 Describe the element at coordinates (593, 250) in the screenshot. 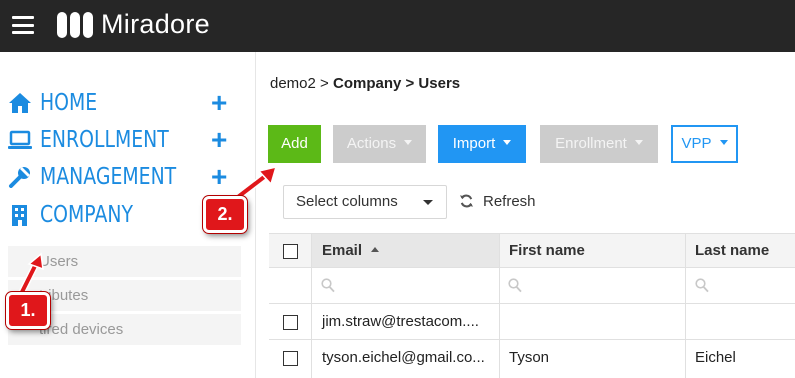

I see `column-header-first-name: First name` at that location.